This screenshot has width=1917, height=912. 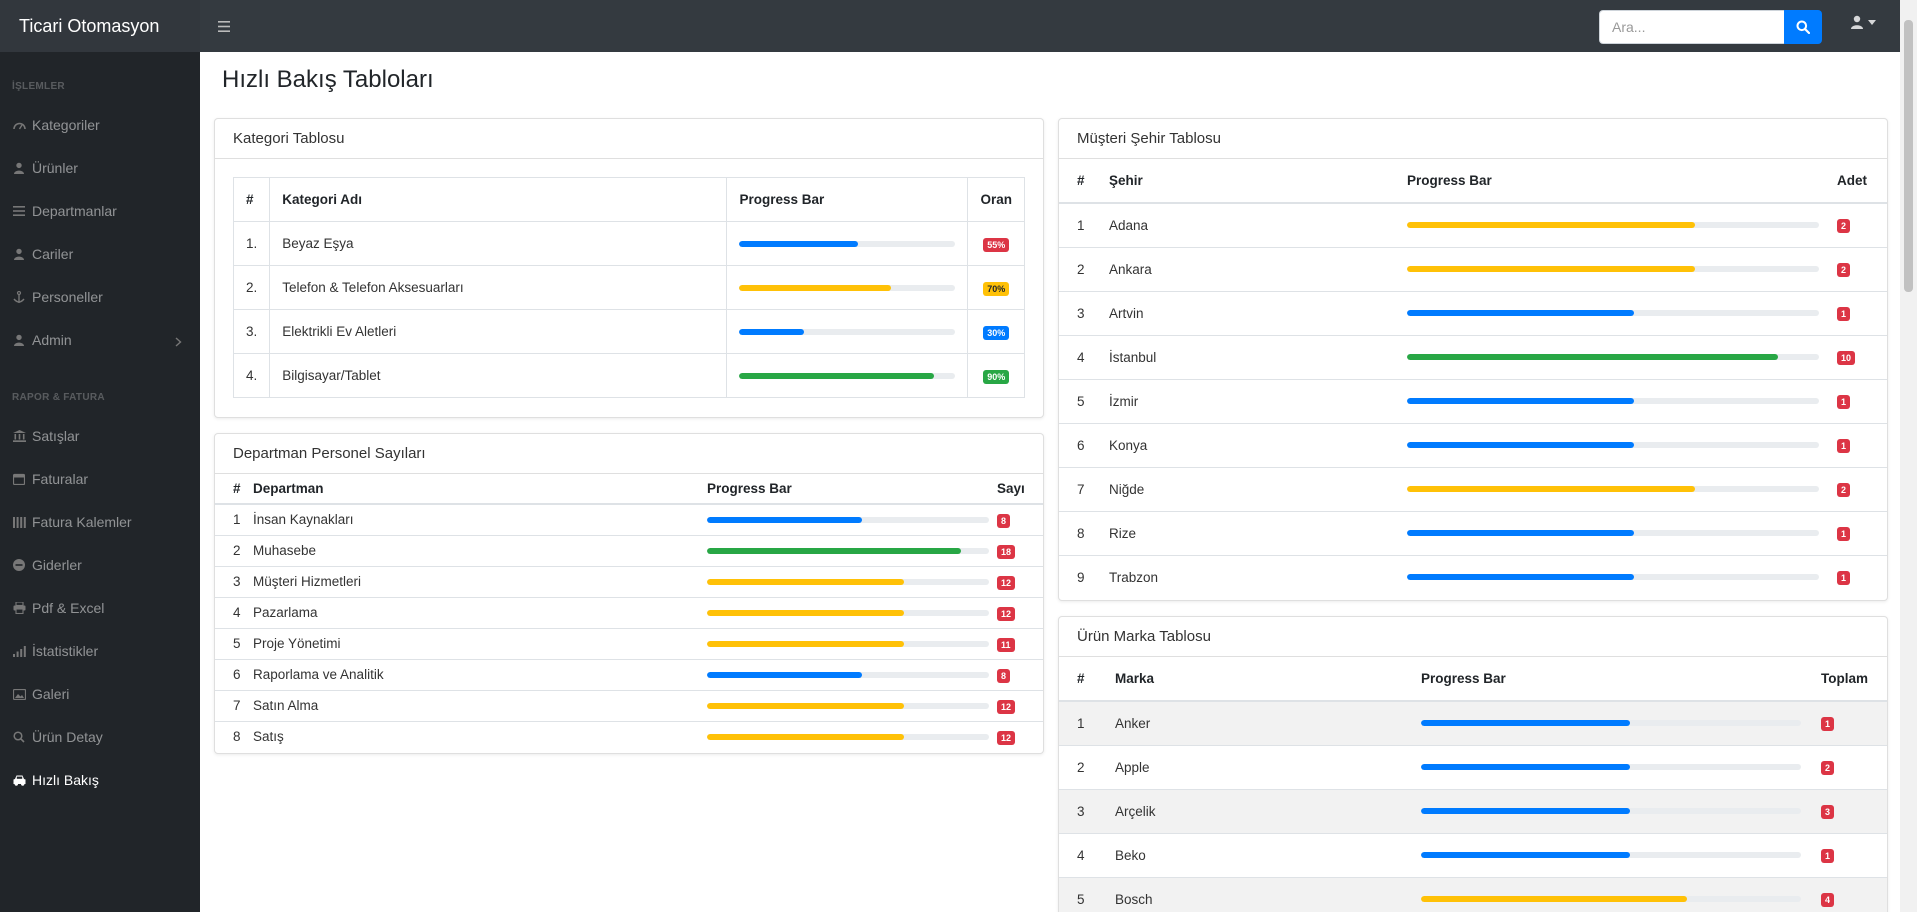 I want to click on sidebar-item-faturalar: Faturalar, so click(x=100, y=479).